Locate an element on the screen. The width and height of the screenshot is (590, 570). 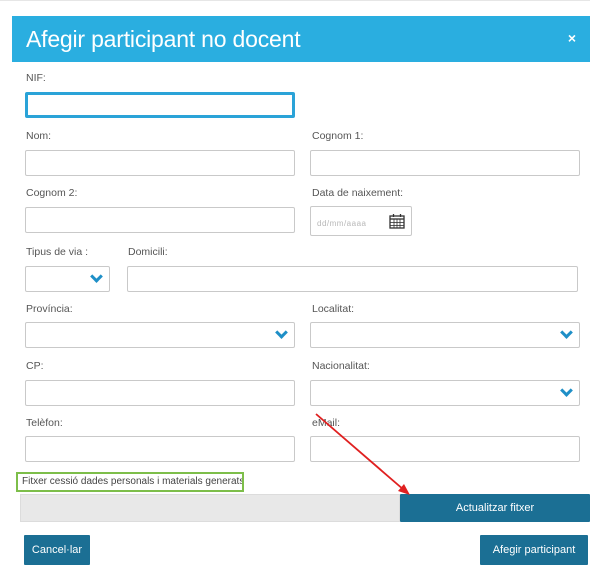
nacionalitat-label: Nacionalitat: is located at coordinates (341, 366).